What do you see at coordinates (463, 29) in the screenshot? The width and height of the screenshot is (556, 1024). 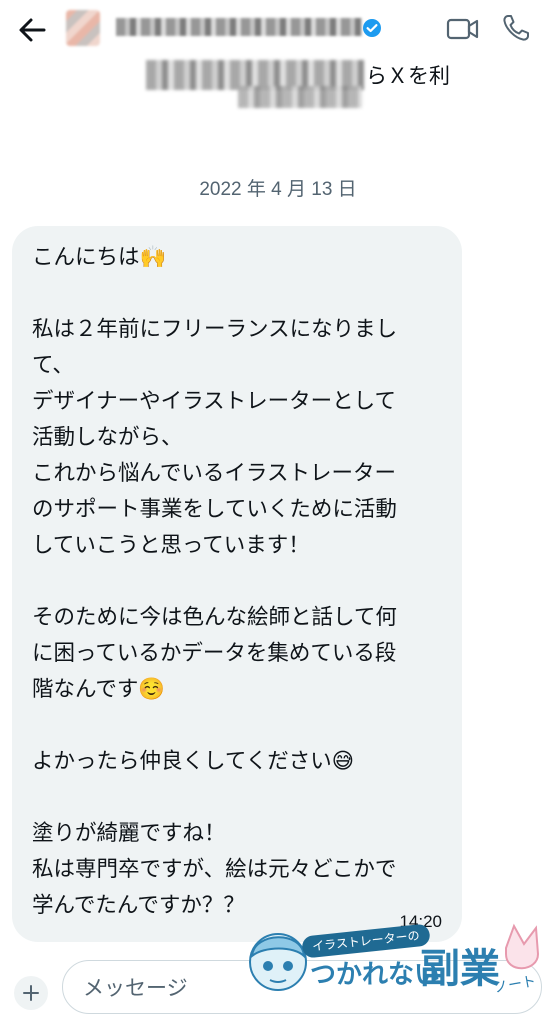 I see `video-camera-icon` at bounding box center [463, 29].